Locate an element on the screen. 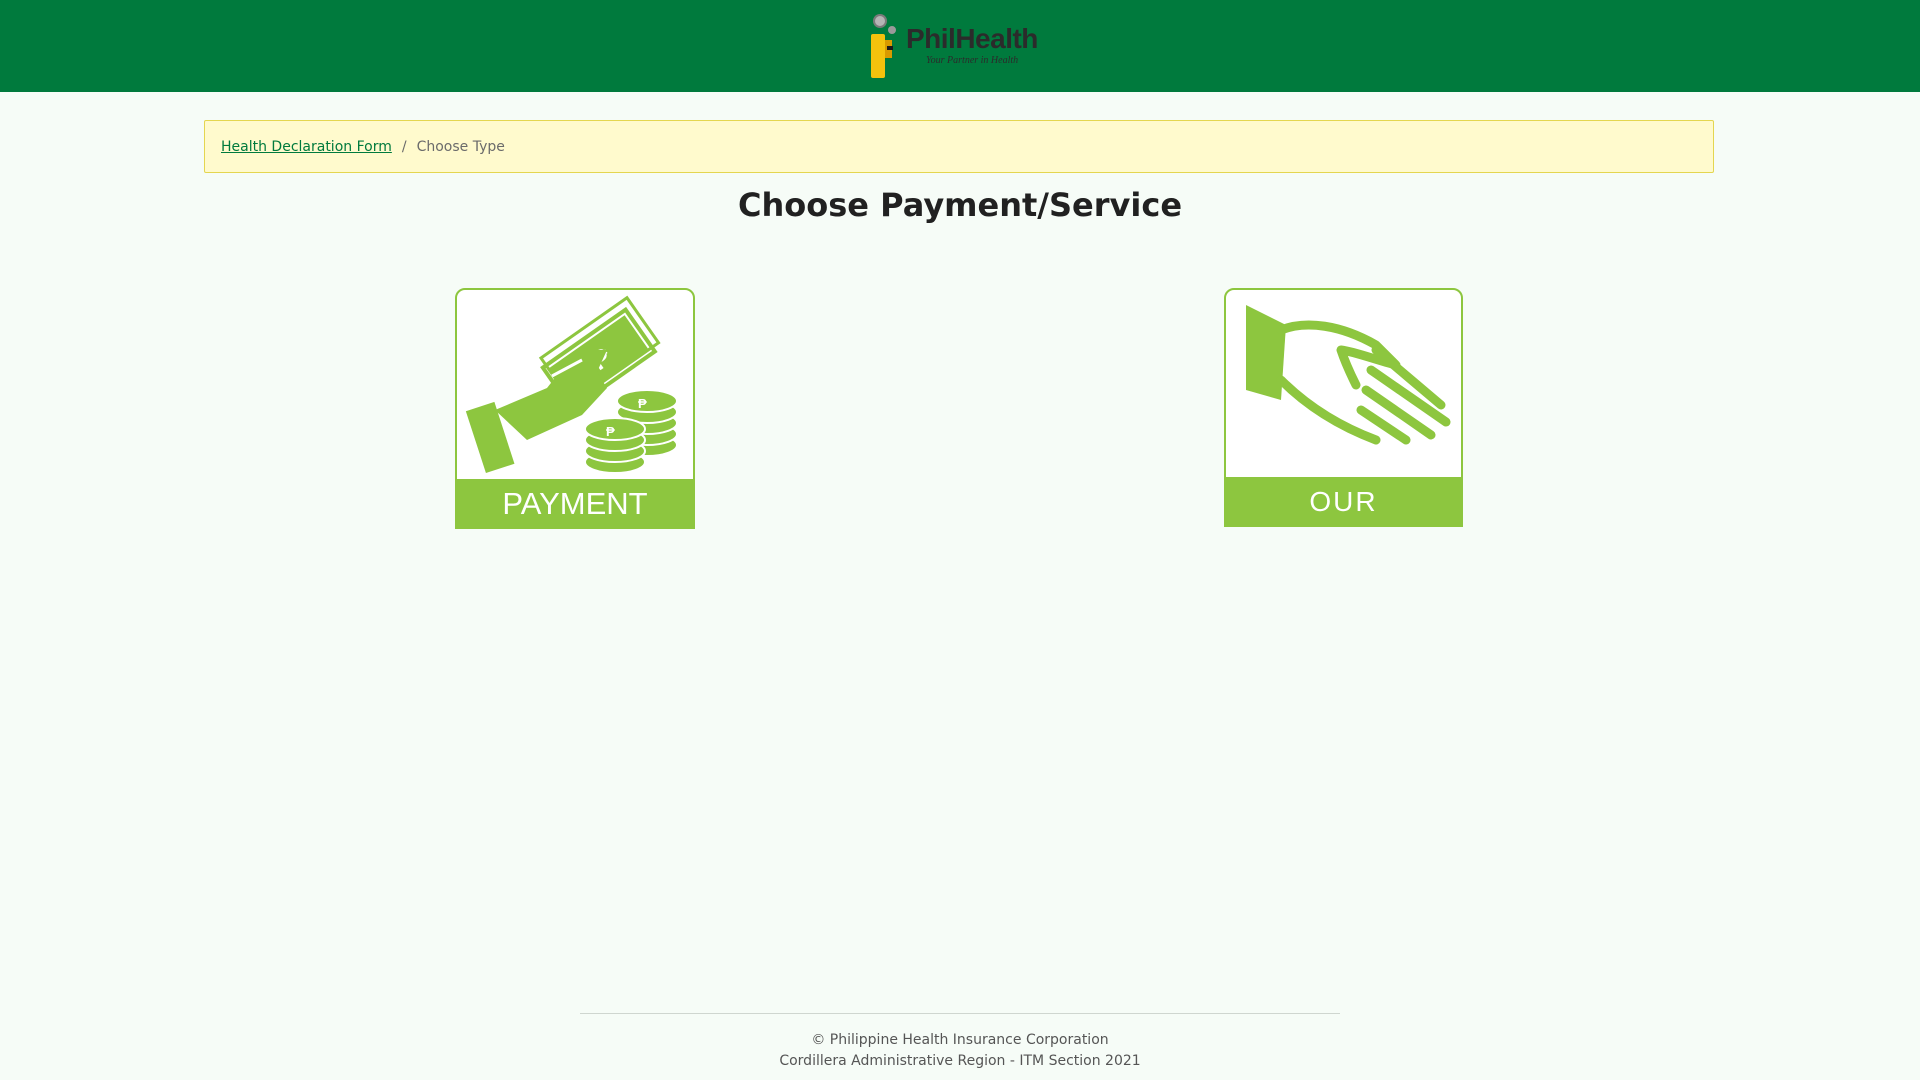 The image size is (1920, 1080). breadcrumb-current-page: Choose Type is located at coordinates (460, 146).